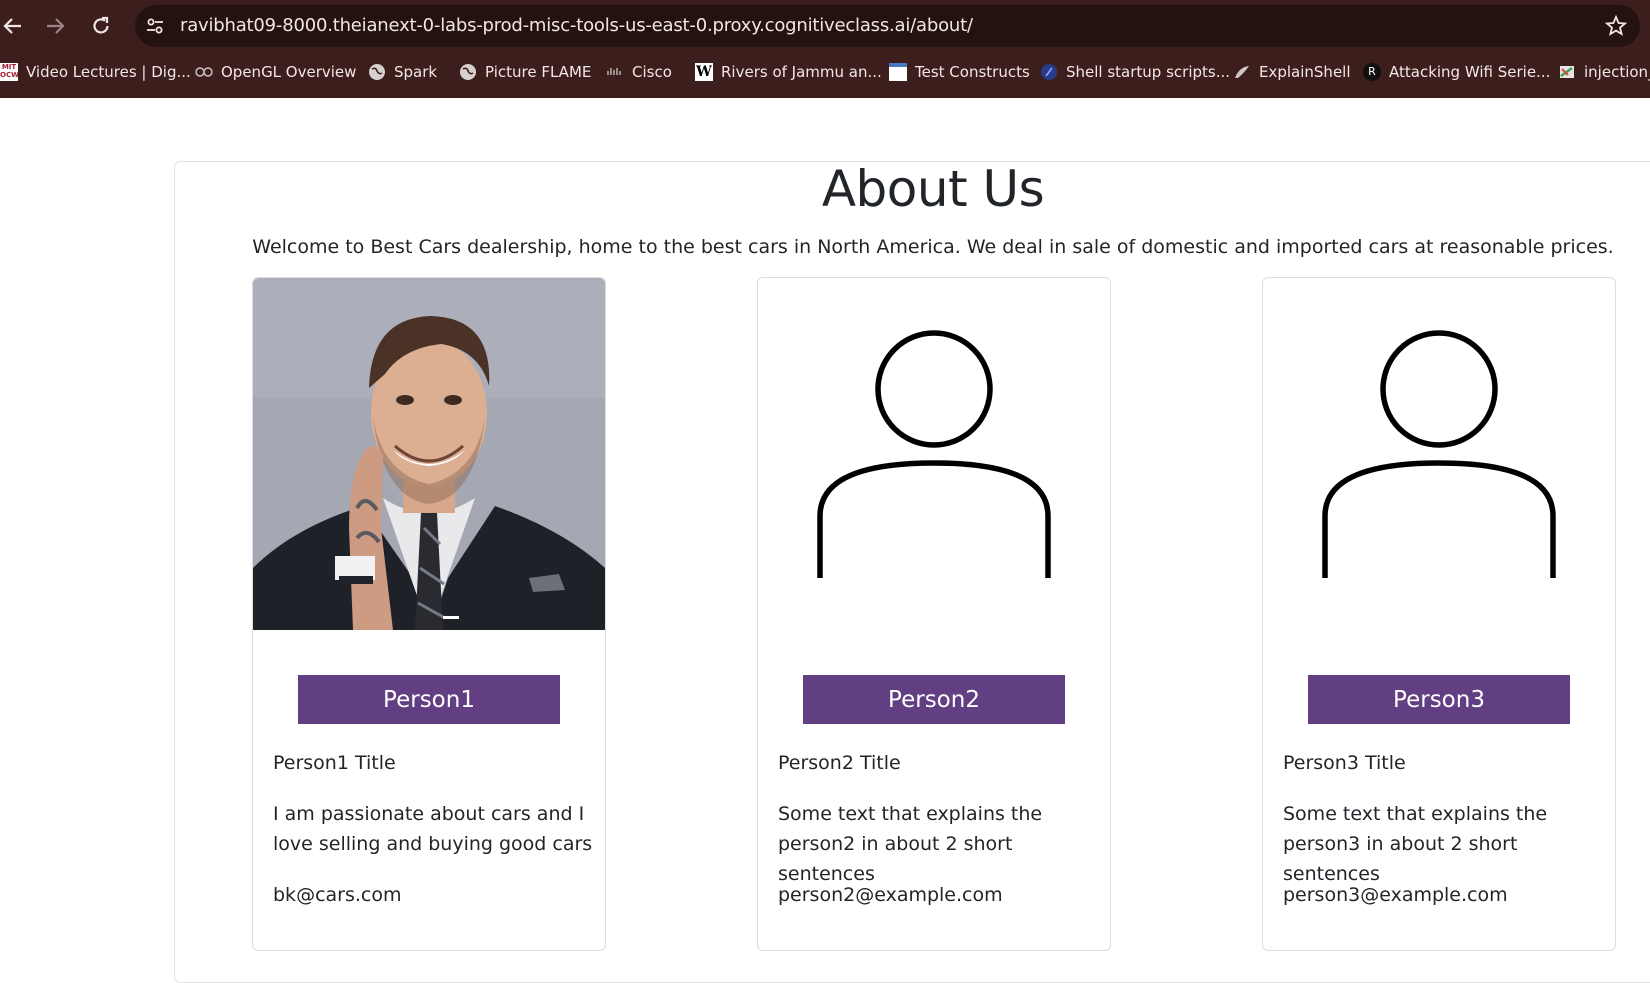 This screenshot has height=983, width=1650. Describe the element at coordinates (1372, 72) in the screenshot. I see `r-icon: R` at that location.